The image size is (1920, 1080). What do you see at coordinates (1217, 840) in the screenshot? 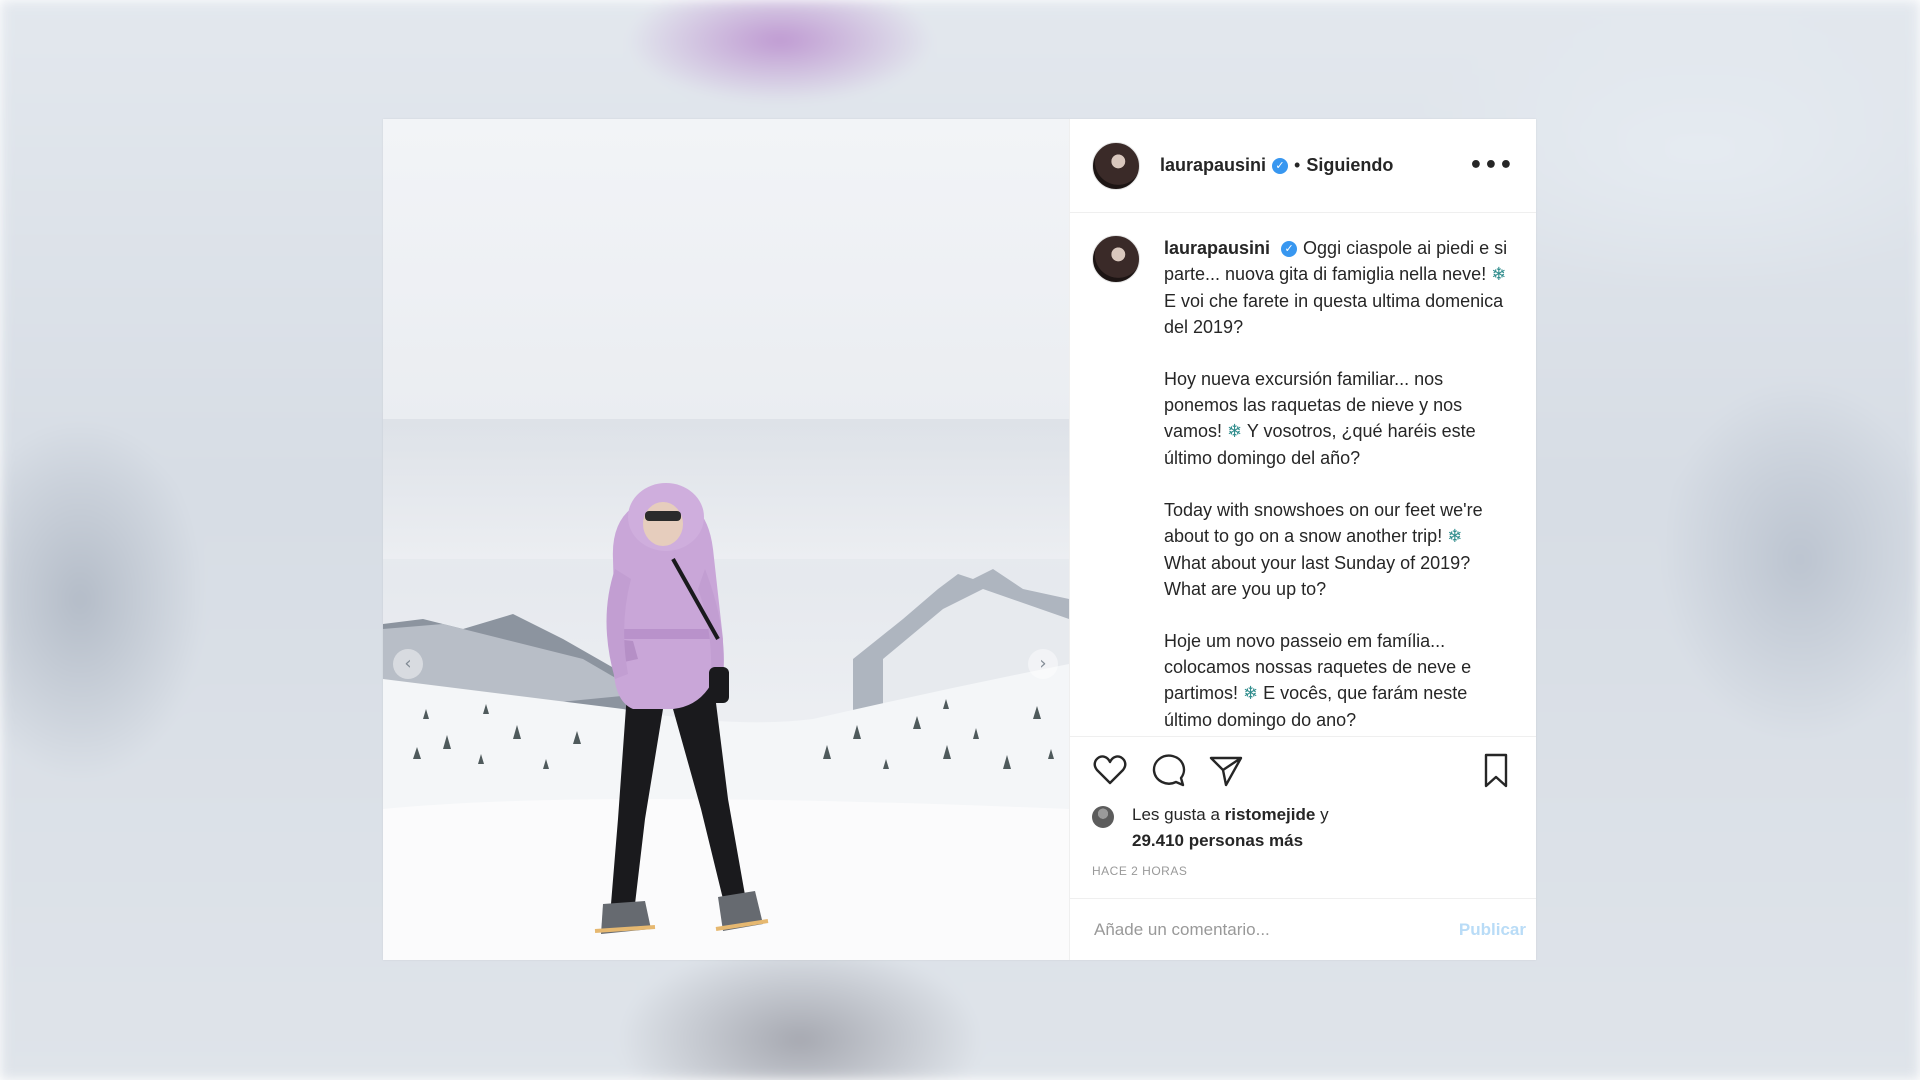
I see `likes-count: 29.410 personas más` at bounding box center [1217, 840].